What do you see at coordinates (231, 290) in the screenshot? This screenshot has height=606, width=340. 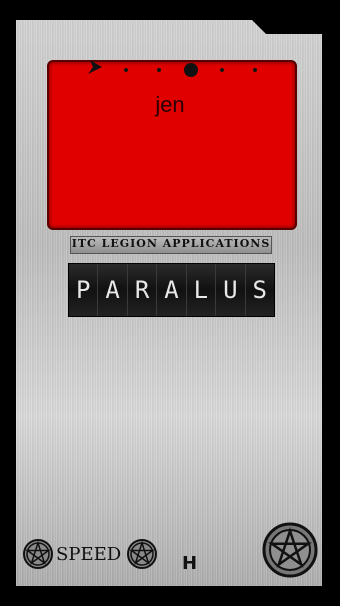 I see `title-letter: U` at bounding box center [231, 290].